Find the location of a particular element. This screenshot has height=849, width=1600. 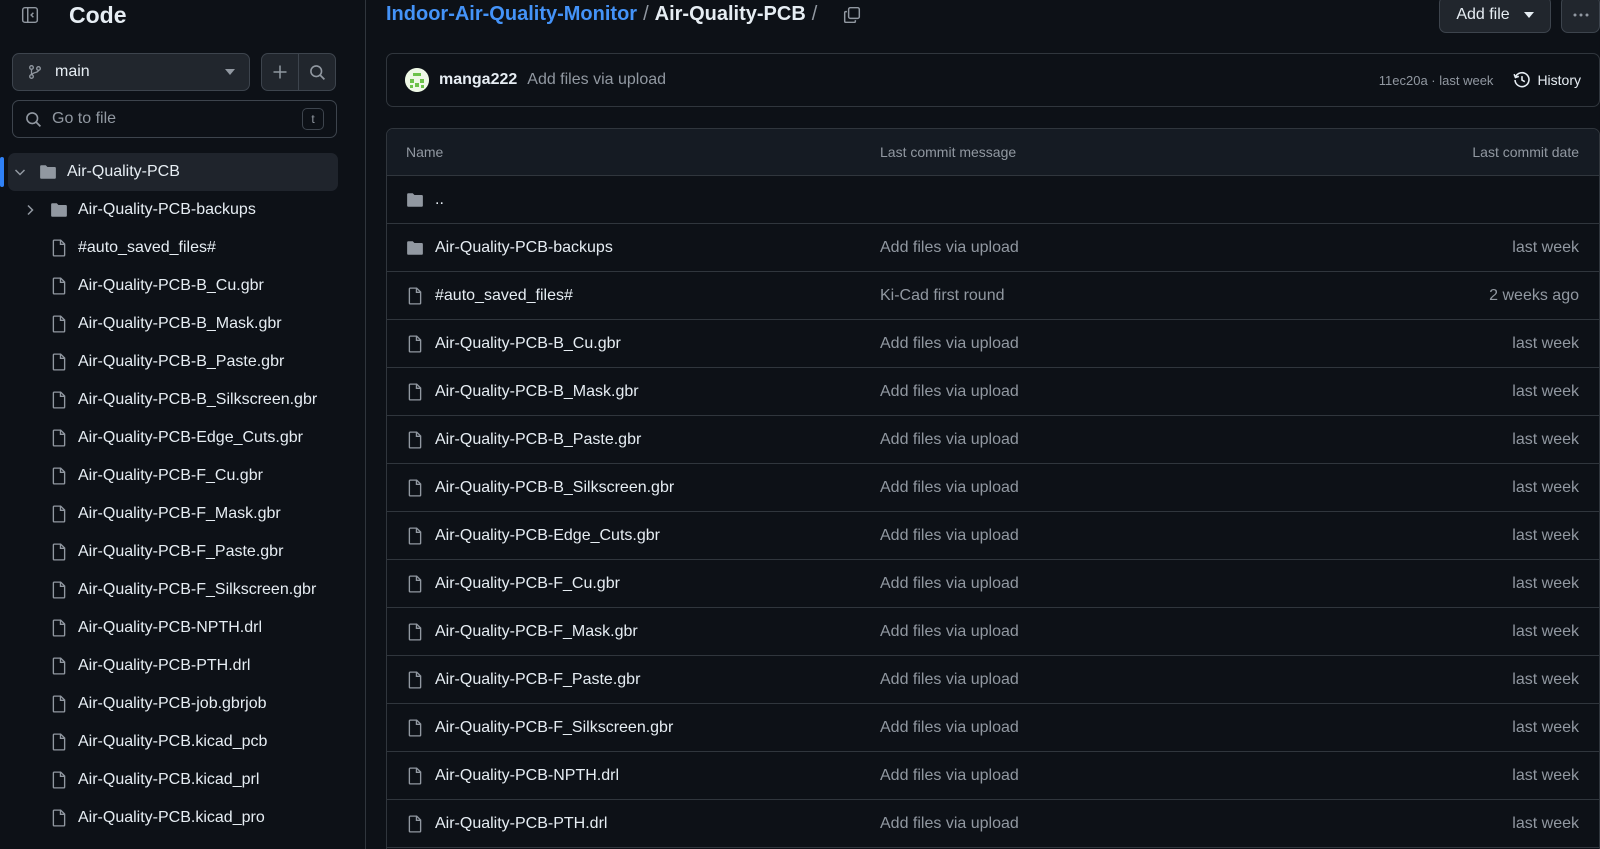

tree-item-file: Air-Quality-PCB-B_Mask.gbr is located at coordinates (183, 324).